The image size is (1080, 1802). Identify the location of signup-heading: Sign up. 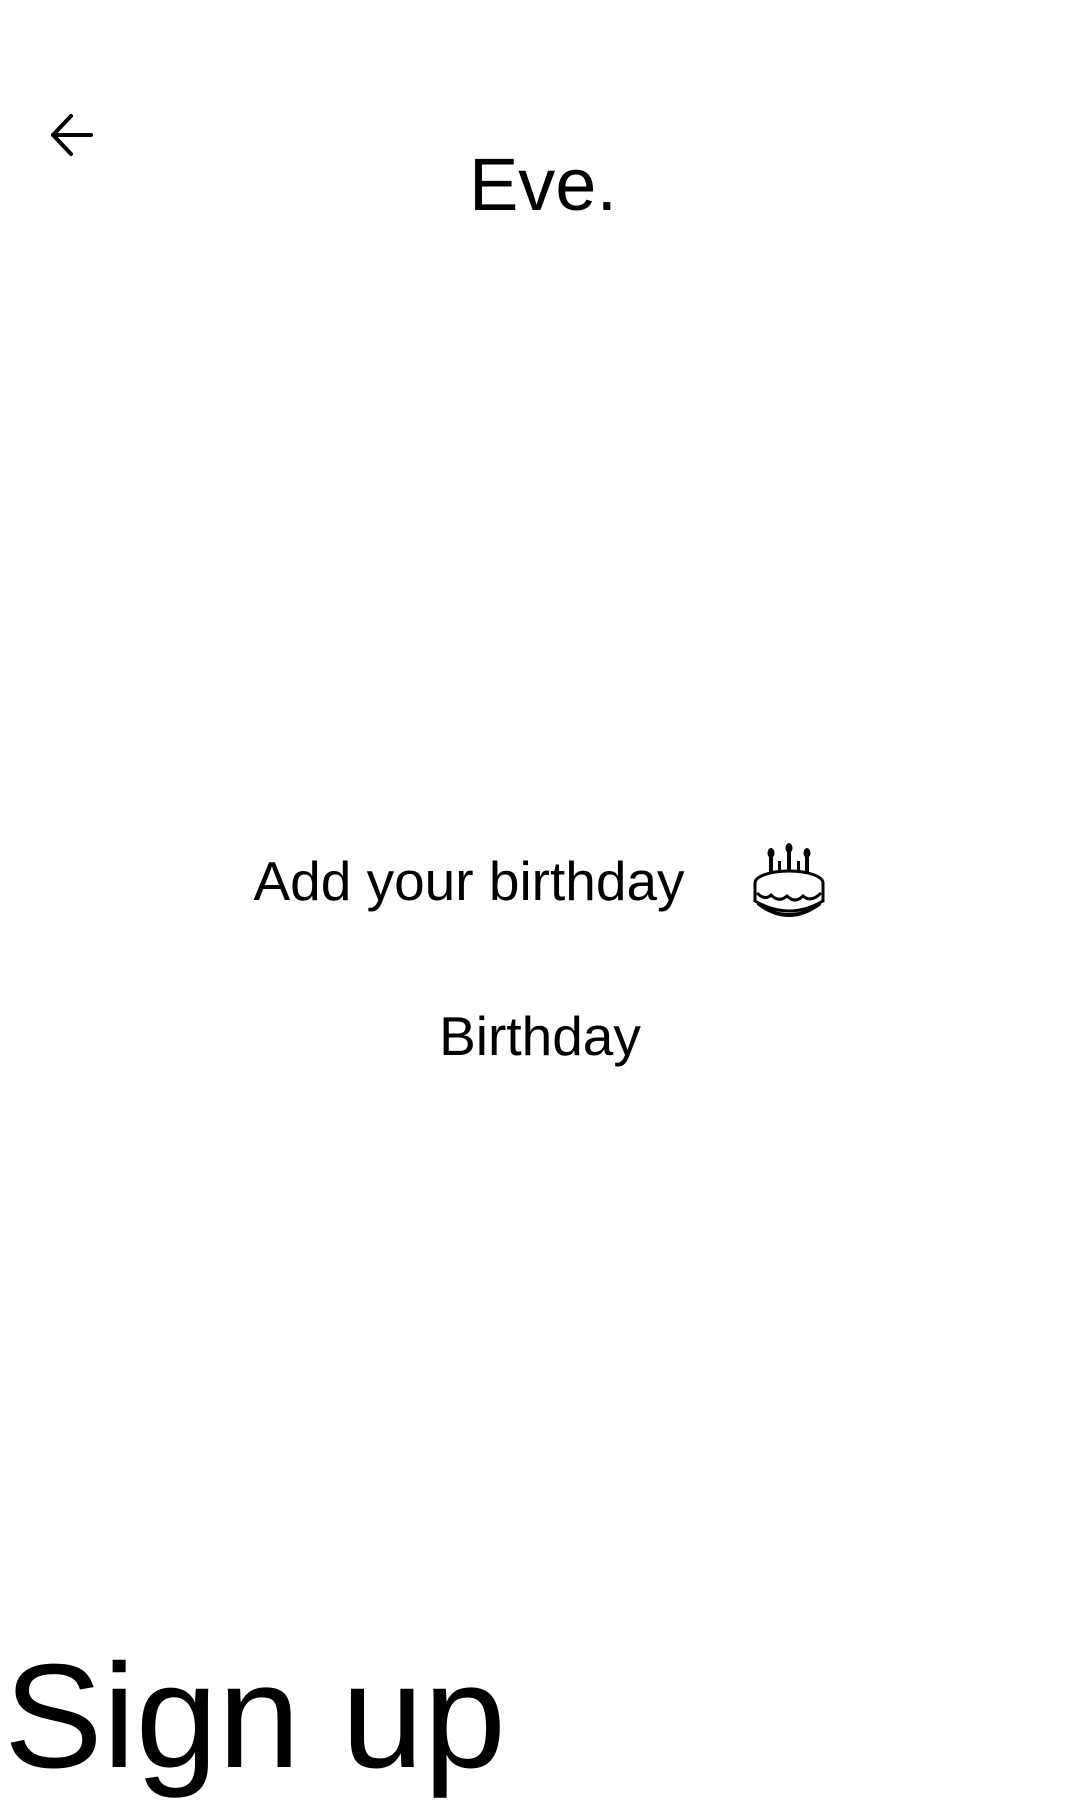
(255, 1716).